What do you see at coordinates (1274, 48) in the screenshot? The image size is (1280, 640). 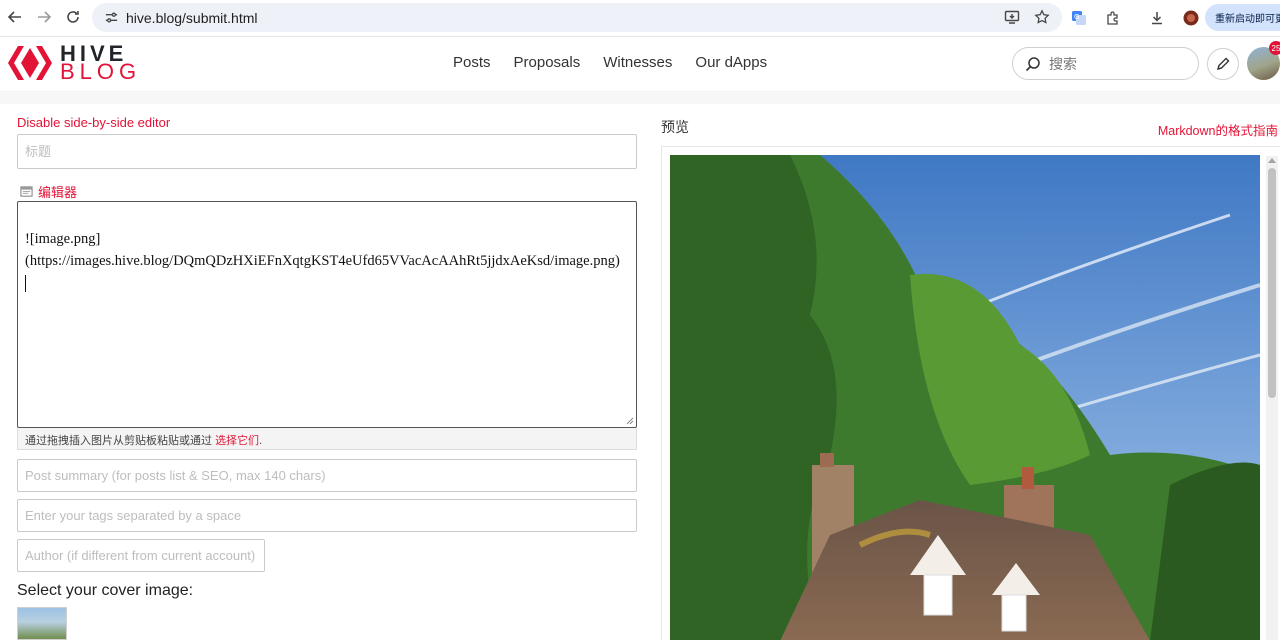 I see `notification-badge: 25` at bounding box center [1274, 48].